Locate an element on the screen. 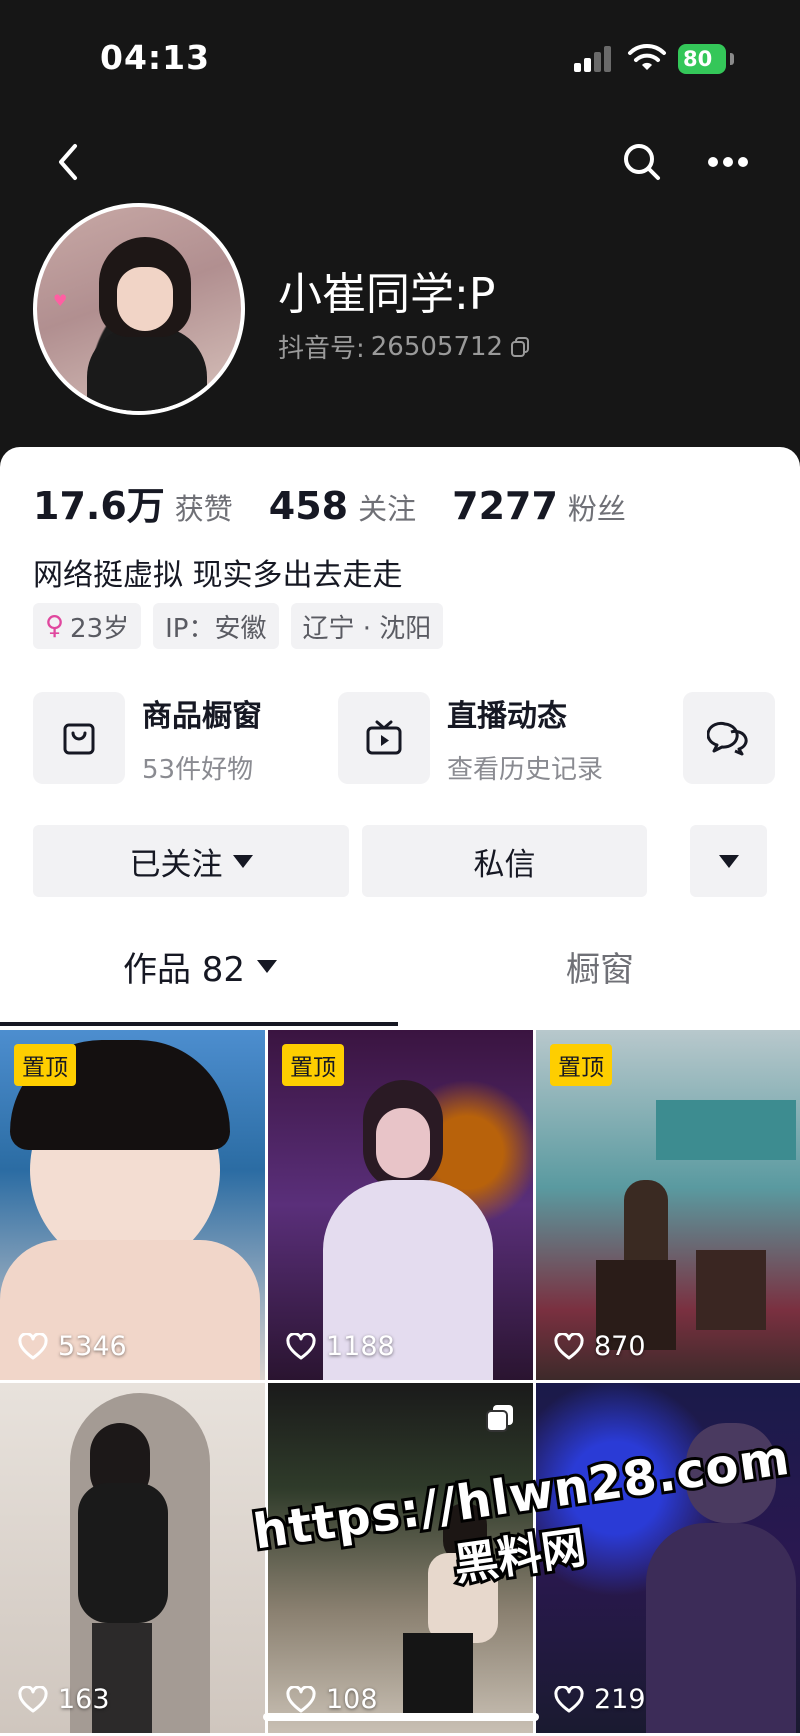  video-tile: 219 is located at coordinates (668, 1558).